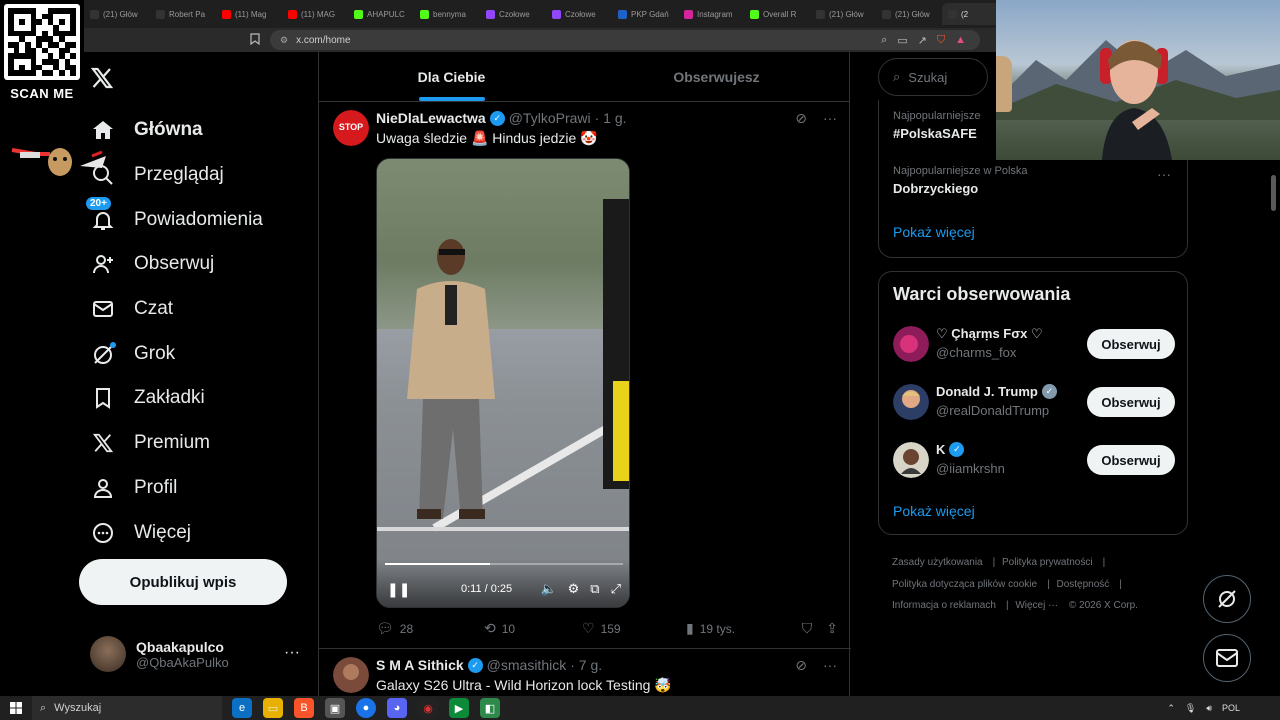 Image resolution: width=1280 pixels, height=720 pixels. Describe the element at coordinates (174, 130) in the screenshot. I see `sidebar-item-home: Główna` at that location.